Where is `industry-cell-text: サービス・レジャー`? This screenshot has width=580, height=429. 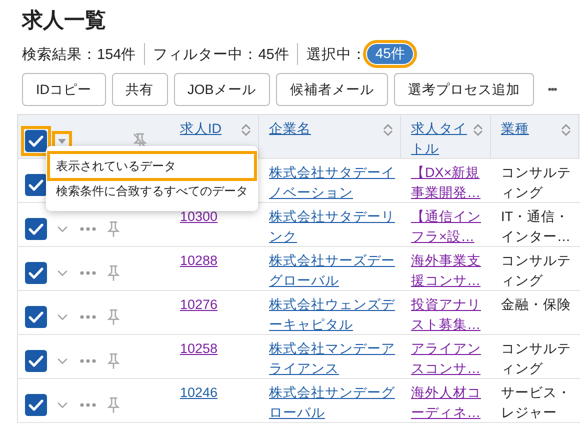
industry-cell-text: サービス・レジャー is located at coordinates (536, 403).